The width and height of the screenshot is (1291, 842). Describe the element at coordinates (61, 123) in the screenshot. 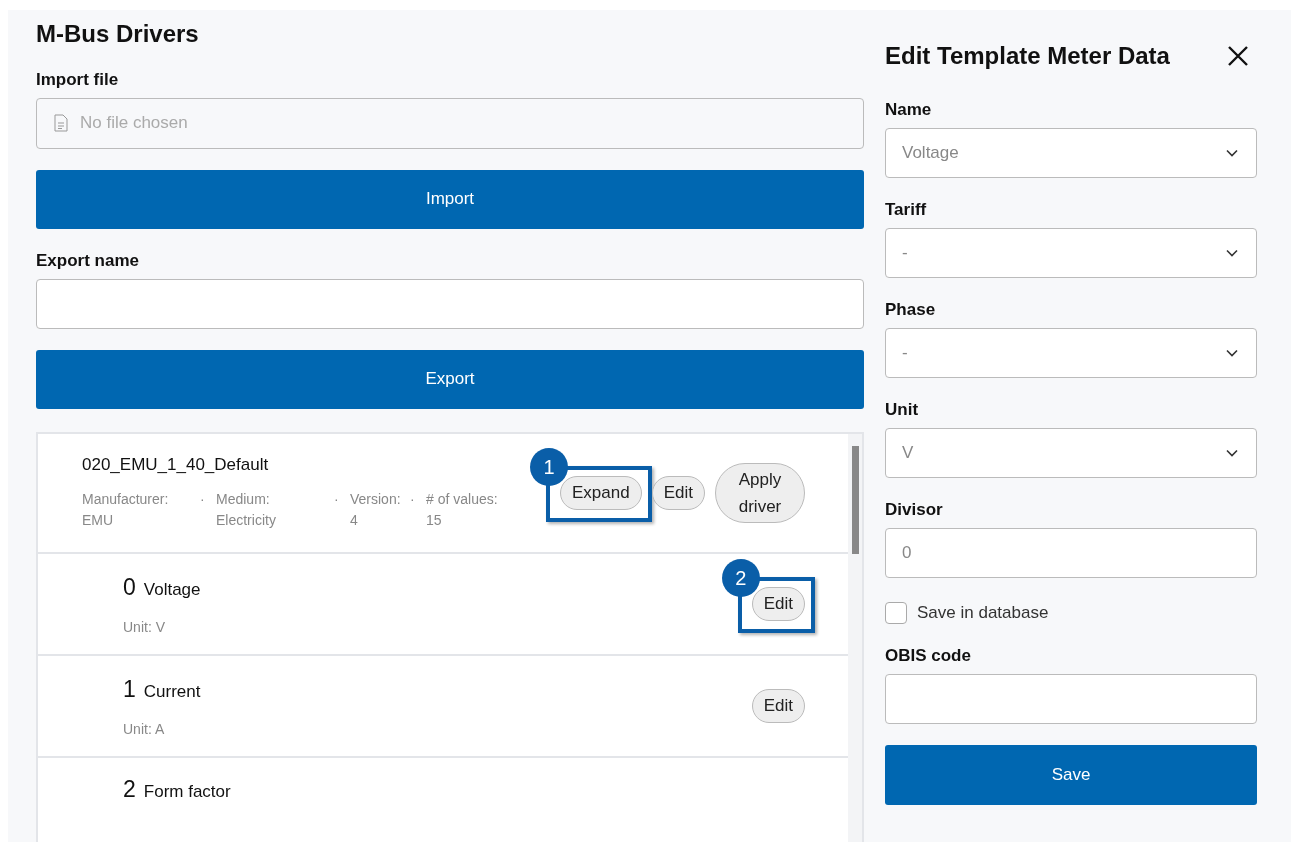

I see `document-icon` at that location.